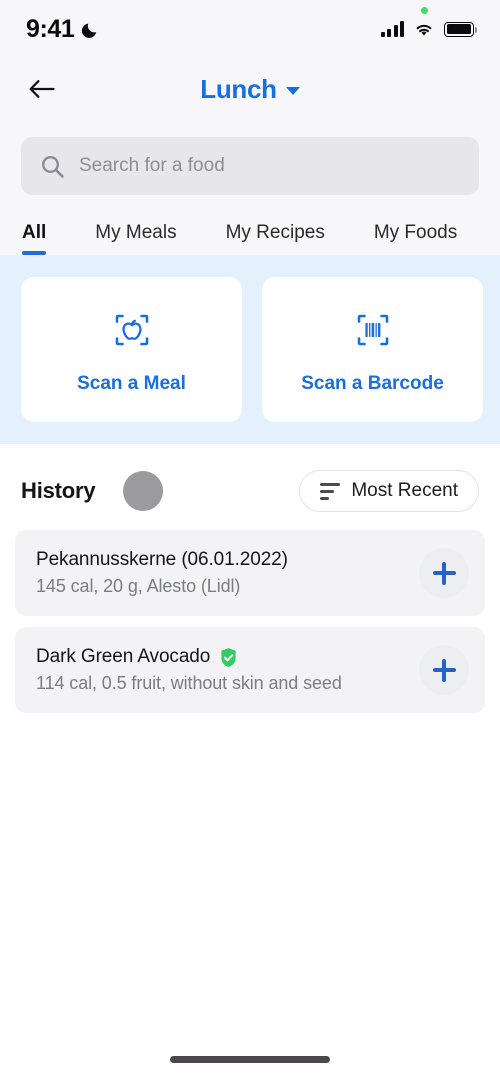  Describe the element at coordinates (372, 383) in the screenshot. I see `scan-a-barcode-label: Scan a Barcode` at that location.